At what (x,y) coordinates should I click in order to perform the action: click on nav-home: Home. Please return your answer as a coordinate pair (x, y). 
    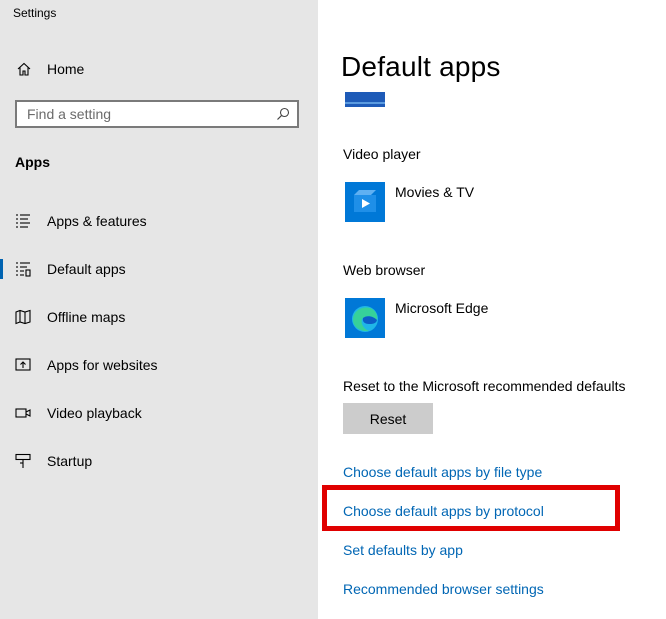
    Looking at the image, I should click on (159, 69).